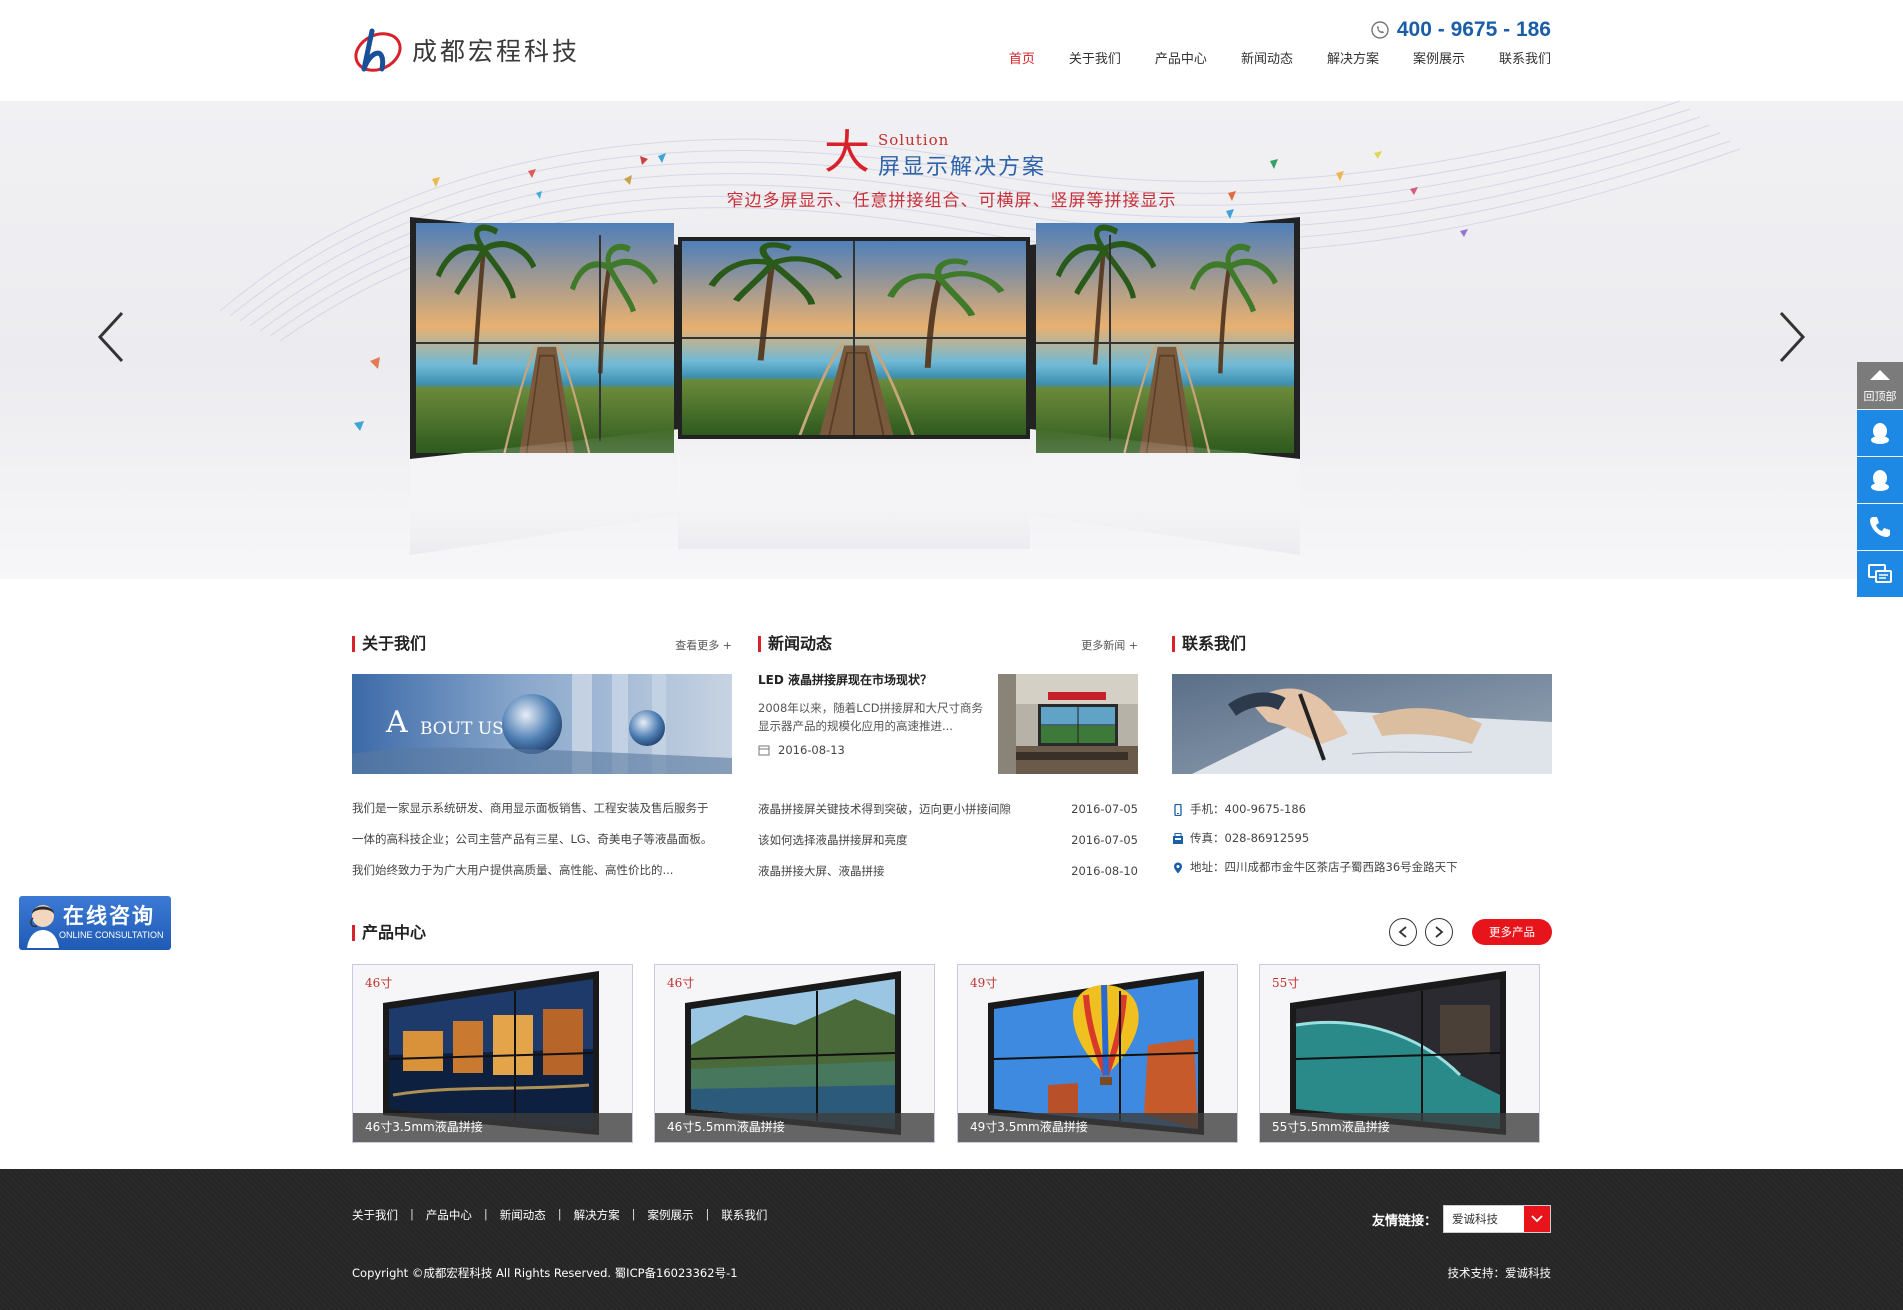  What do you see at coordinates (1362, 644) in the screenshot?
I see `contact-section-header: 联系我们` at bounding box center [1362, 644].